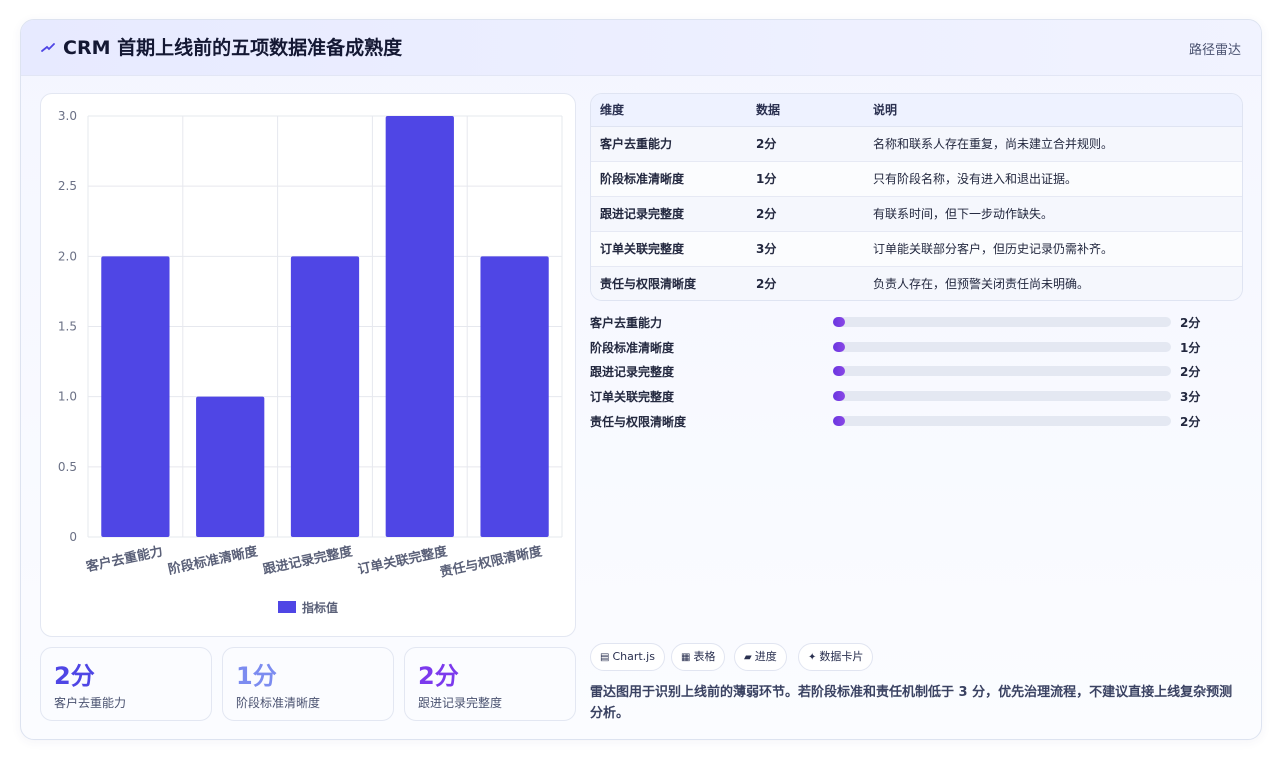  What do you see at coordinates (805, 249) in the screenshot?
I see `table-cell: 3分` at bounding box center [805, 249].